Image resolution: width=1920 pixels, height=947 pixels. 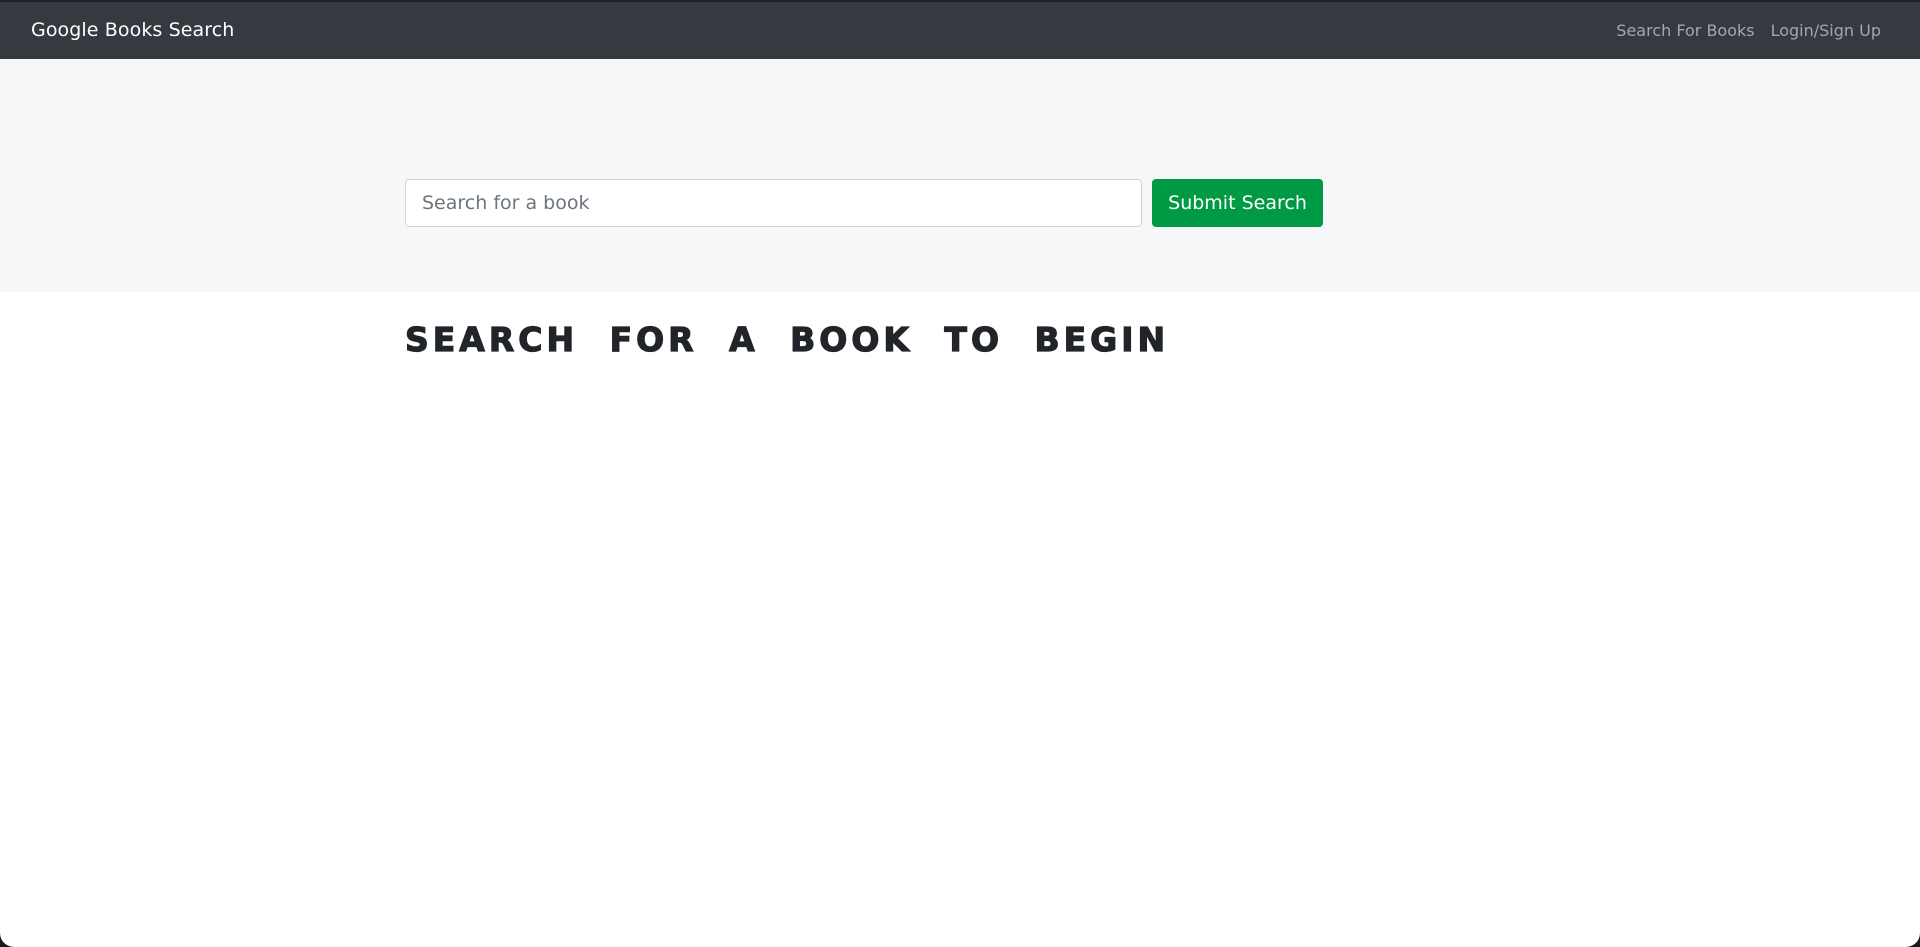 I want to click on search-form: Submit Search, so click(x=864, y=203).